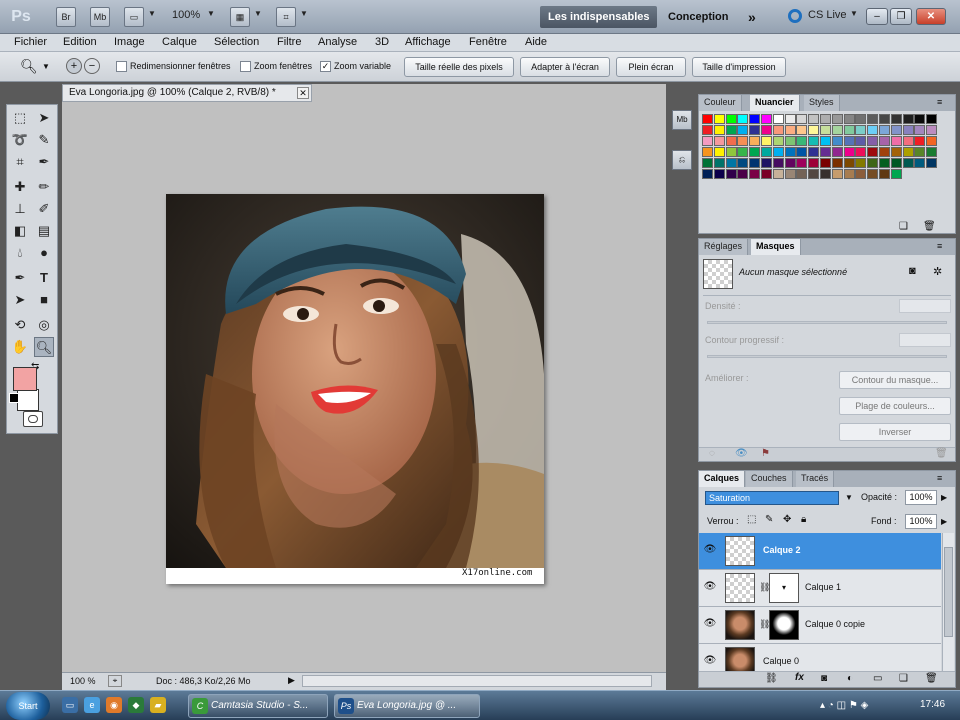  I want to click on zoom-tool-selected-icon: 🔍︎, so click(44, 347).